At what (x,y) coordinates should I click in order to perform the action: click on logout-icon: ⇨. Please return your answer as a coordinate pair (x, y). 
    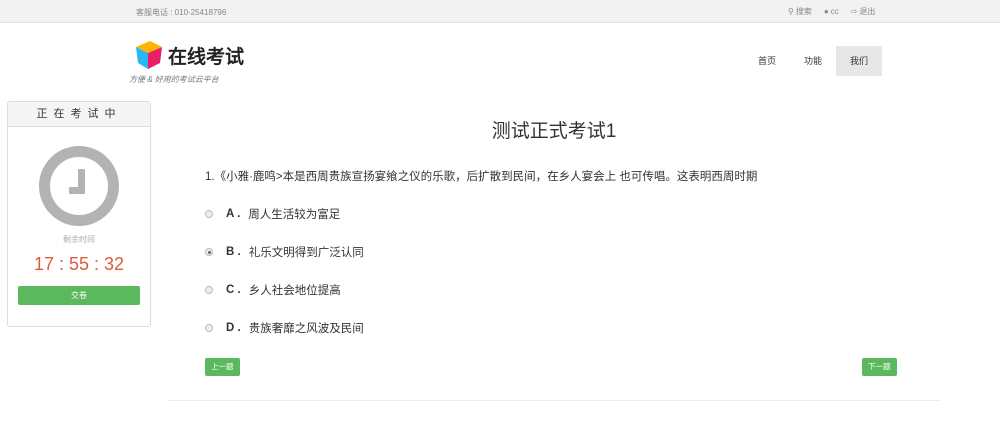
    Looking at the image, I should click on (854, 11).